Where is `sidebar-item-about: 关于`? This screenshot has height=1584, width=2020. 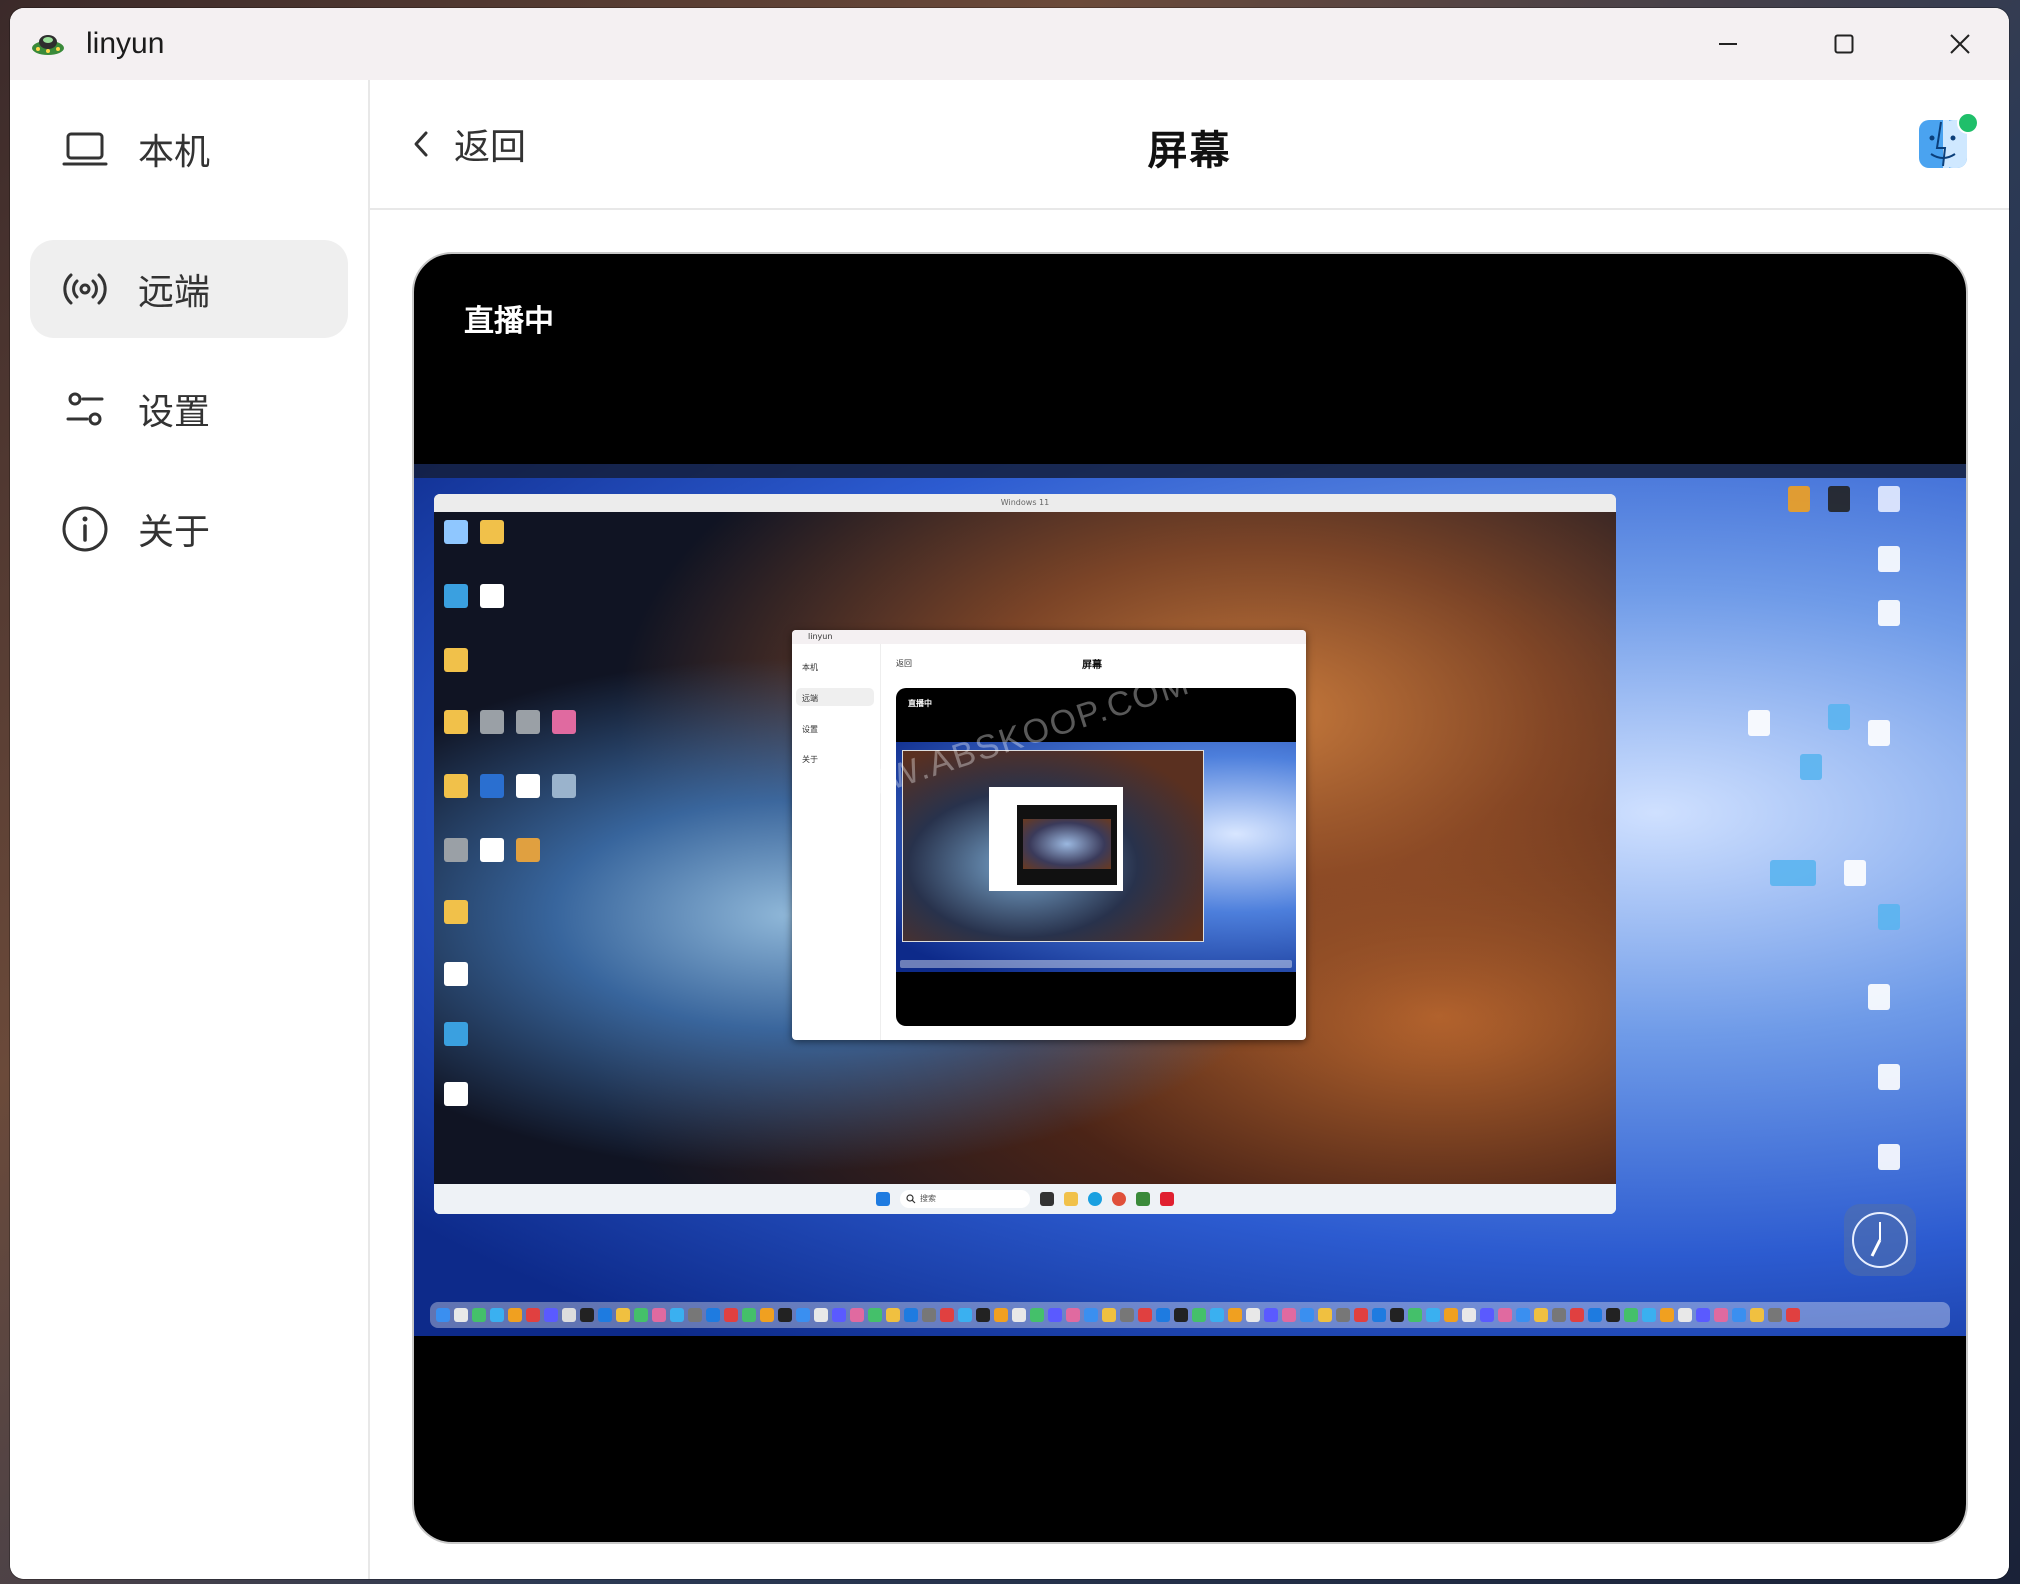 sidebar-item-about: 关于 is located at coordinates (189, 529).